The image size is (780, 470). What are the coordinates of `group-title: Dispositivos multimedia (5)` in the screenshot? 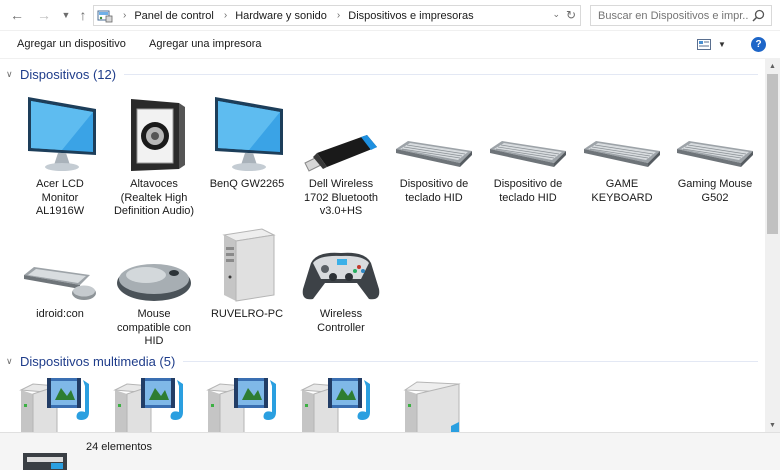 It's located at (98, 361).